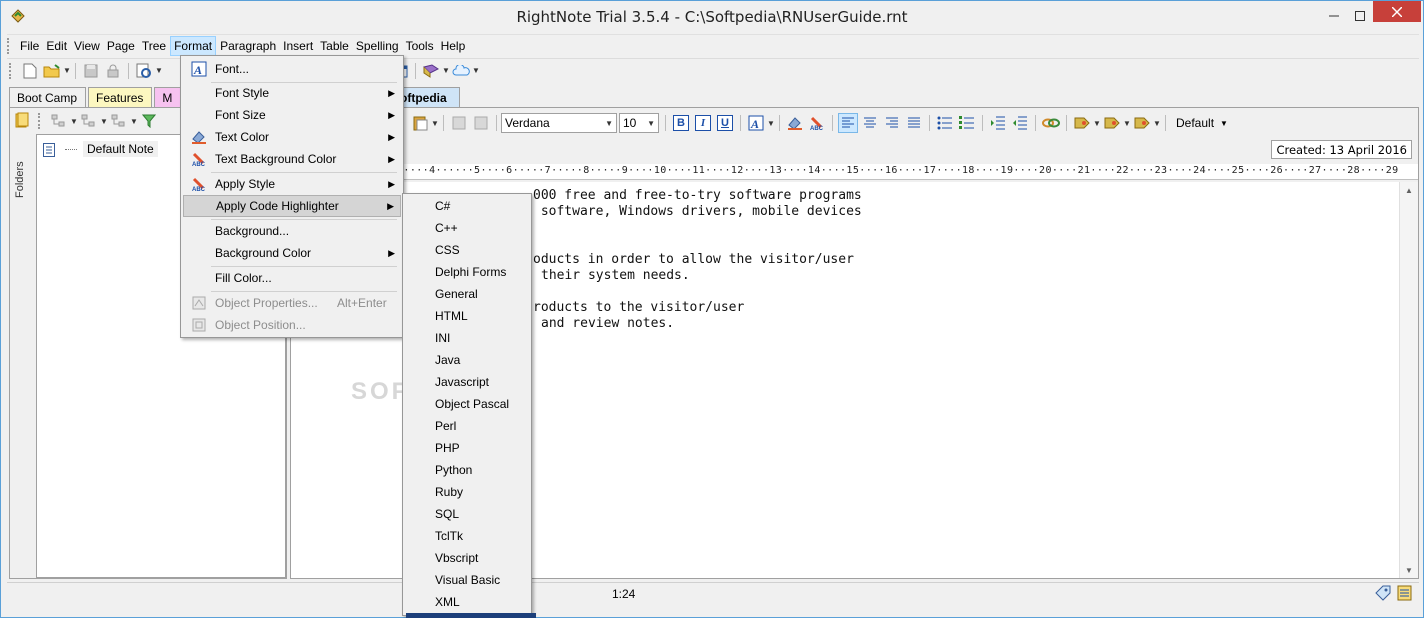 The height and width of the screenshot is (618, 1424). I want to click on menu-item-apply-style: ABC Apply Style ▶, so click(292, 184).